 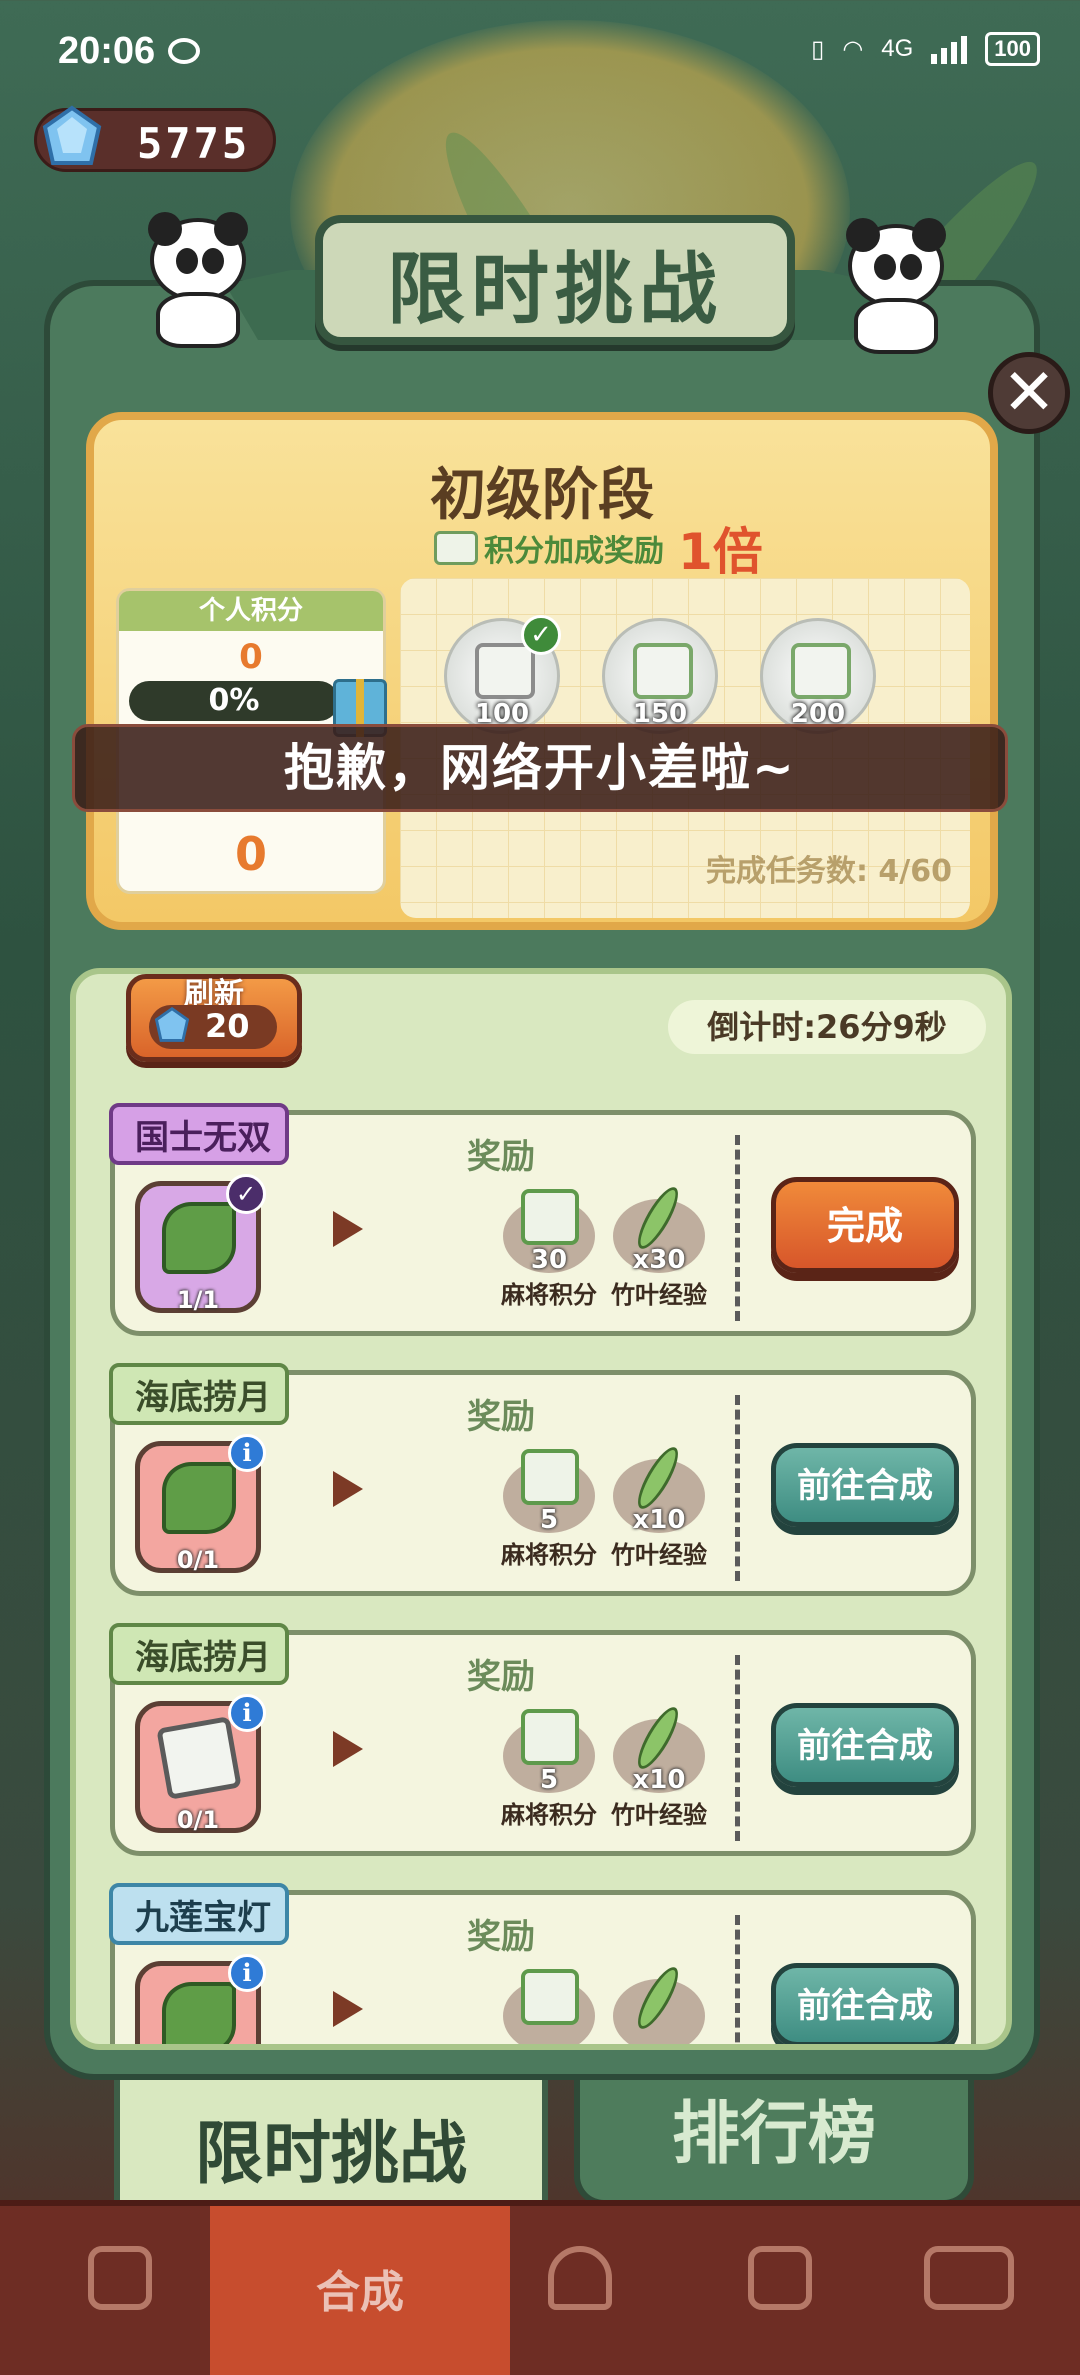 I want to click on task-name: 海底捞月, so click(x=199, y=1654).